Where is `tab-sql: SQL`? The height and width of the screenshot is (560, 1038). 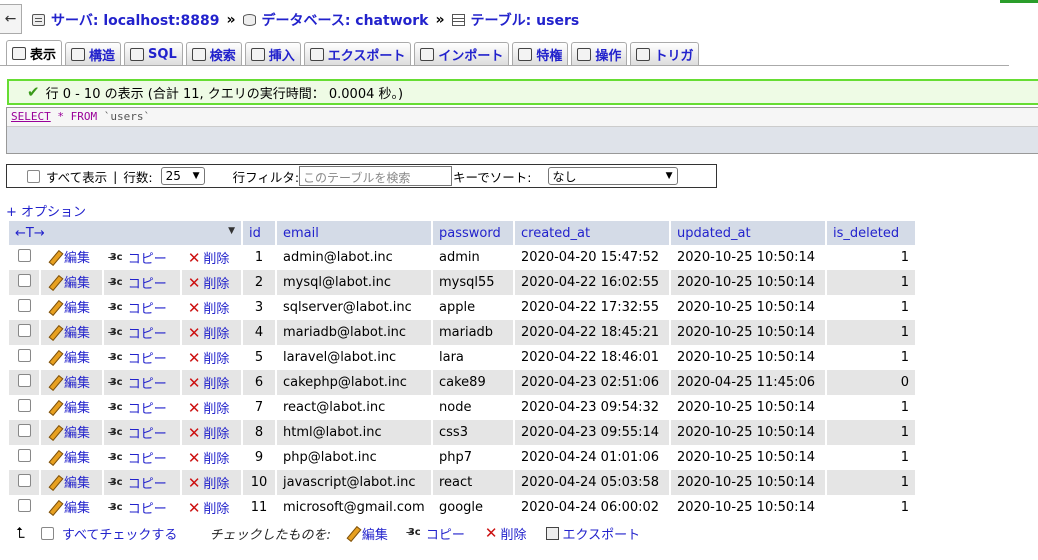
tab-sql: SQL is located at coordinates (153, 53).